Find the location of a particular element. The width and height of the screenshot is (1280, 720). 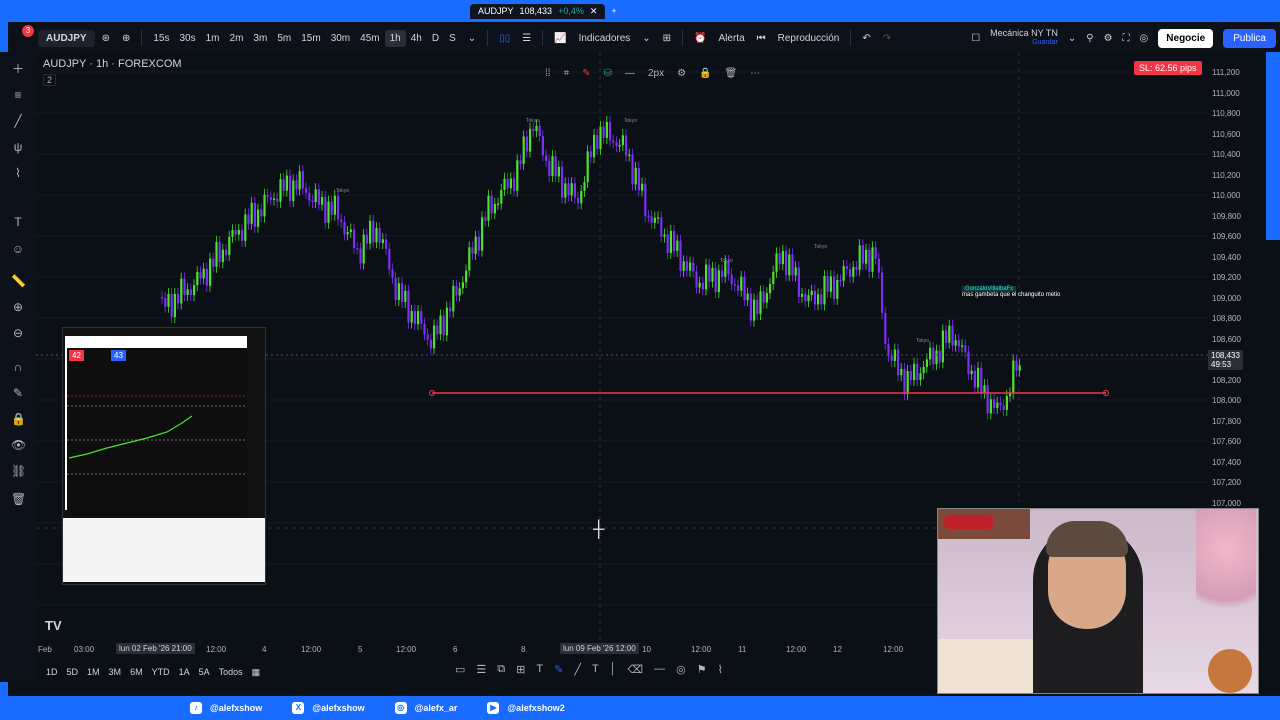

eraser-icon: ⌫ is located at coordinates (636, 669).